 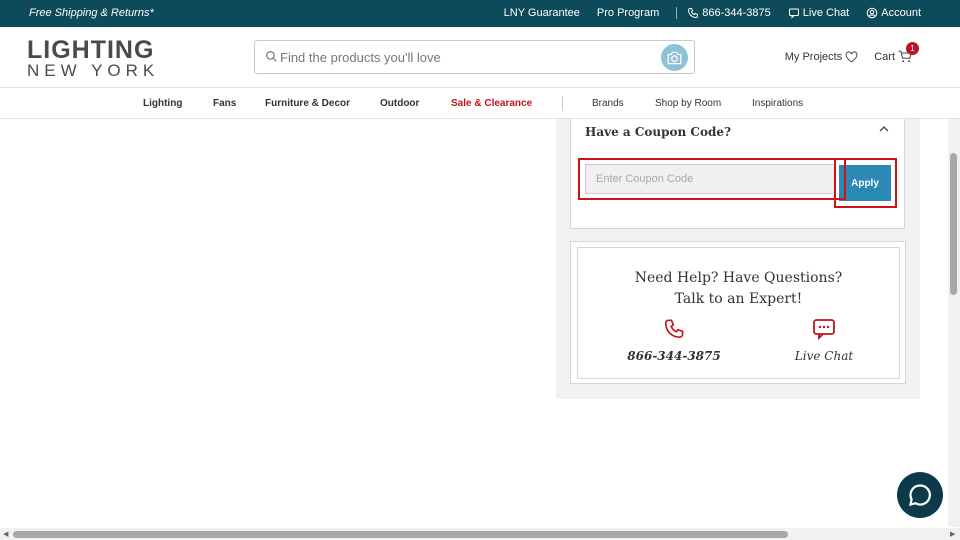 What do you see at coordinates (953, 224) in the screenshot?
I see `vertical-scroll-thumb` at bounding box center [953, 224].